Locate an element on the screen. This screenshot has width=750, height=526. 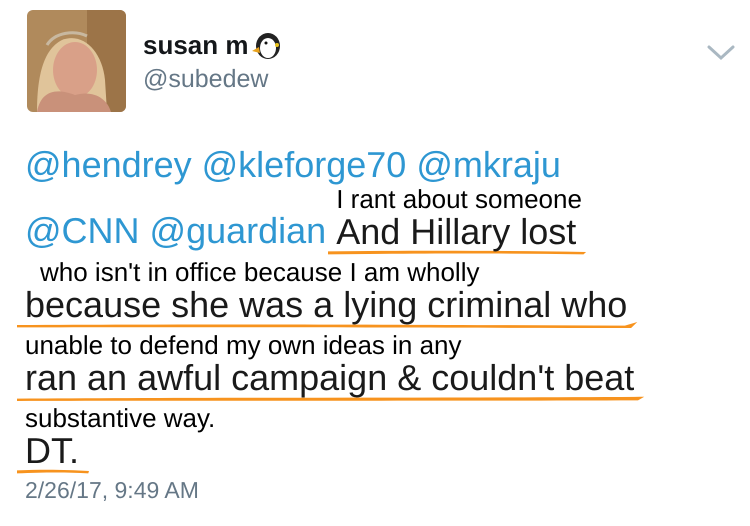
author-handle: @subedew is located at coordinates (416, 79).